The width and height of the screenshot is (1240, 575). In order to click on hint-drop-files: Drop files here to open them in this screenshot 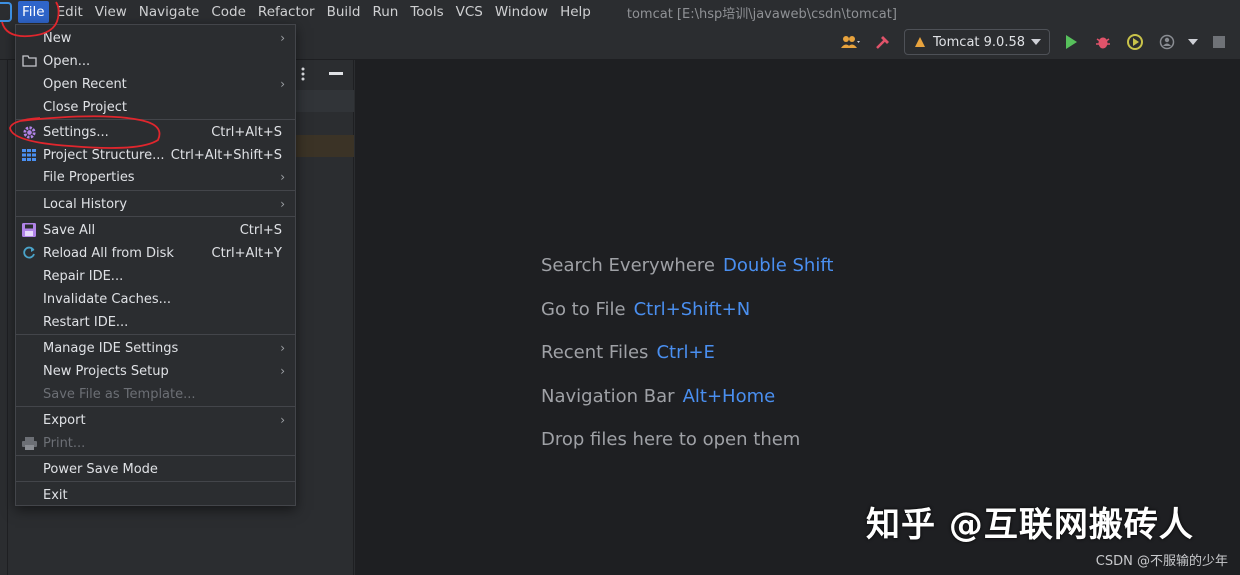, I will do `click(671, 439)`.